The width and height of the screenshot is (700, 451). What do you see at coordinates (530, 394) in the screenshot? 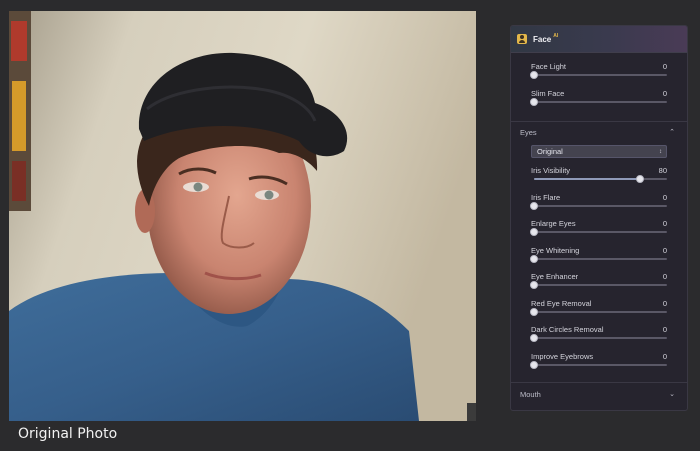
I see `mouth-section-title: Mouth` at bounding box center [530, 394].